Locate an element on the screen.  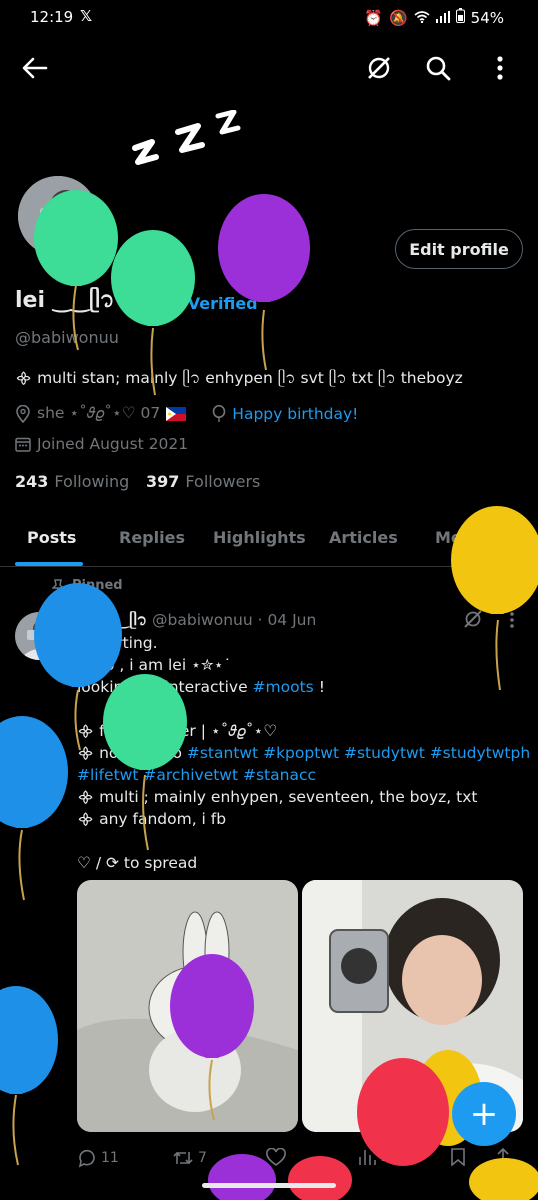
post-line-4: ᯽ filo | she her | ⋆˚𝜗𝜚˚⋆♡ is located at coordinates (177, 731).